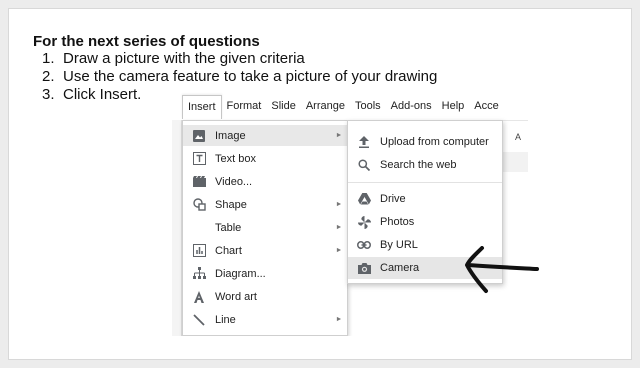 The height and width of the screenshot is (368, 640). What do you see at coordinates (231, 204) in the screenshot?
I see `menu-item-label: Shape` at bounding box center [231, 204].